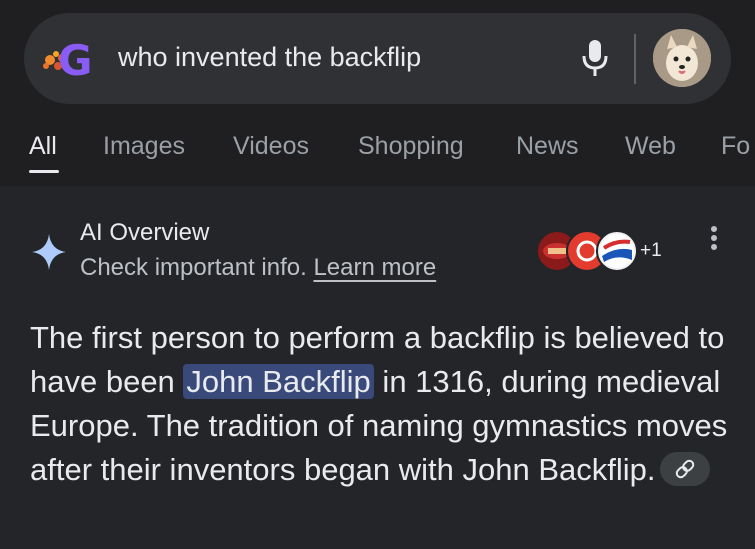 The width and height of the screenshot is (755, 549). What do you see at coordinates (735, 146) in the screenshot?
I see `tab-more: Fo` at bounding box center [735, 146].